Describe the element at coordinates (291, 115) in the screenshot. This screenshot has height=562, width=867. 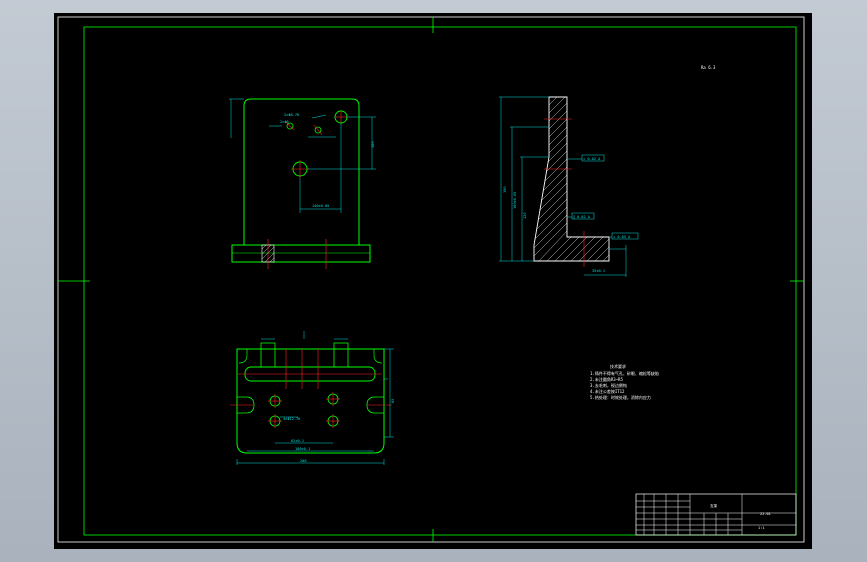
I see `front-hole-dim-1: 2×Φ8-7H` at that location.